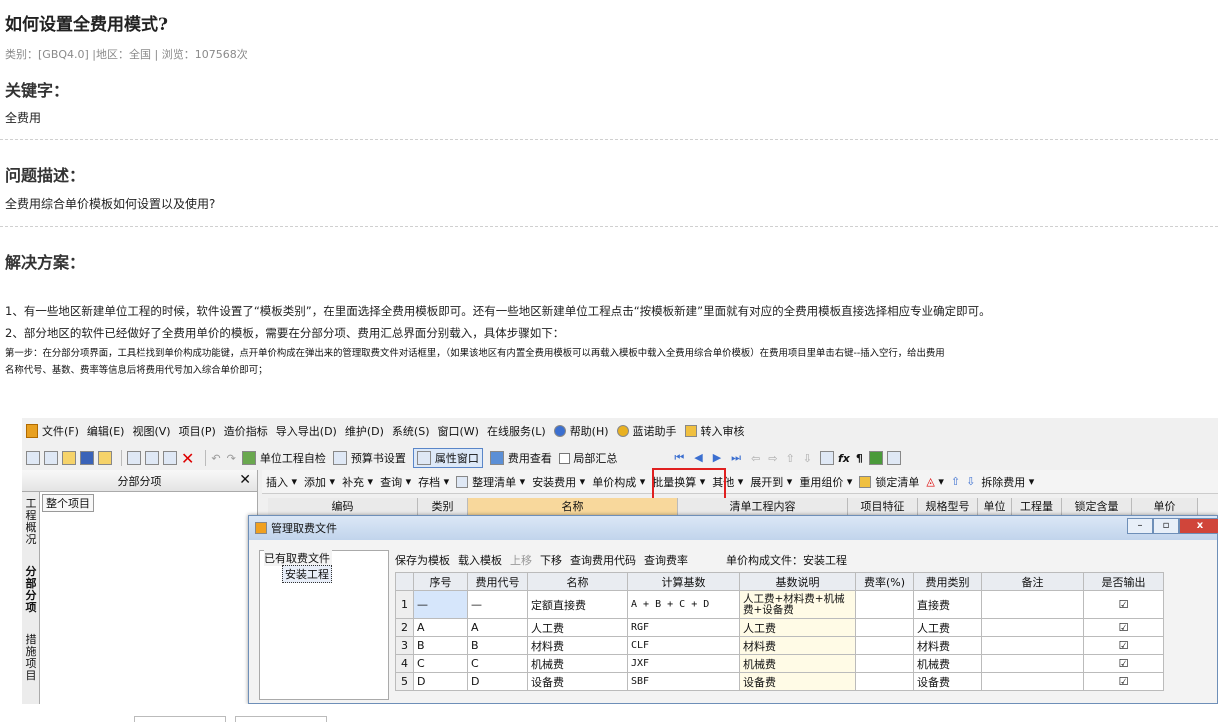 This screenshot has width=1218, height=722. I want to click on query-button: 查询 ▾, so click(395, 482).